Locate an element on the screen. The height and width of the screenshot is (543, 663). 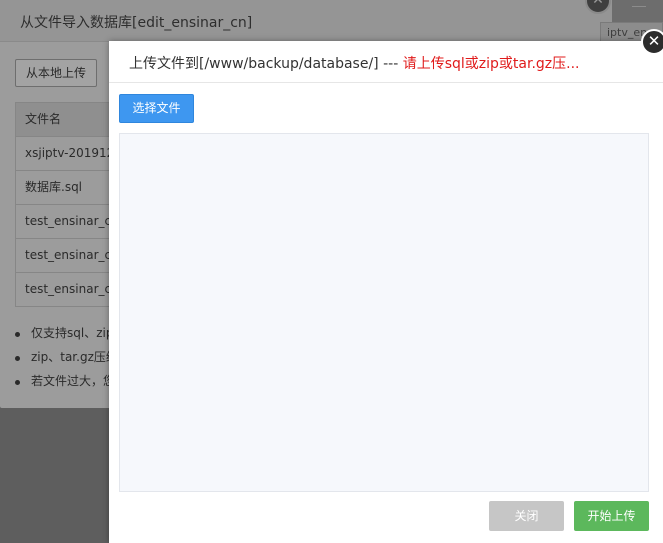
upload-path-text: 上传文件到[/www/backup/database/] --- is located at coordinates (266, 64).